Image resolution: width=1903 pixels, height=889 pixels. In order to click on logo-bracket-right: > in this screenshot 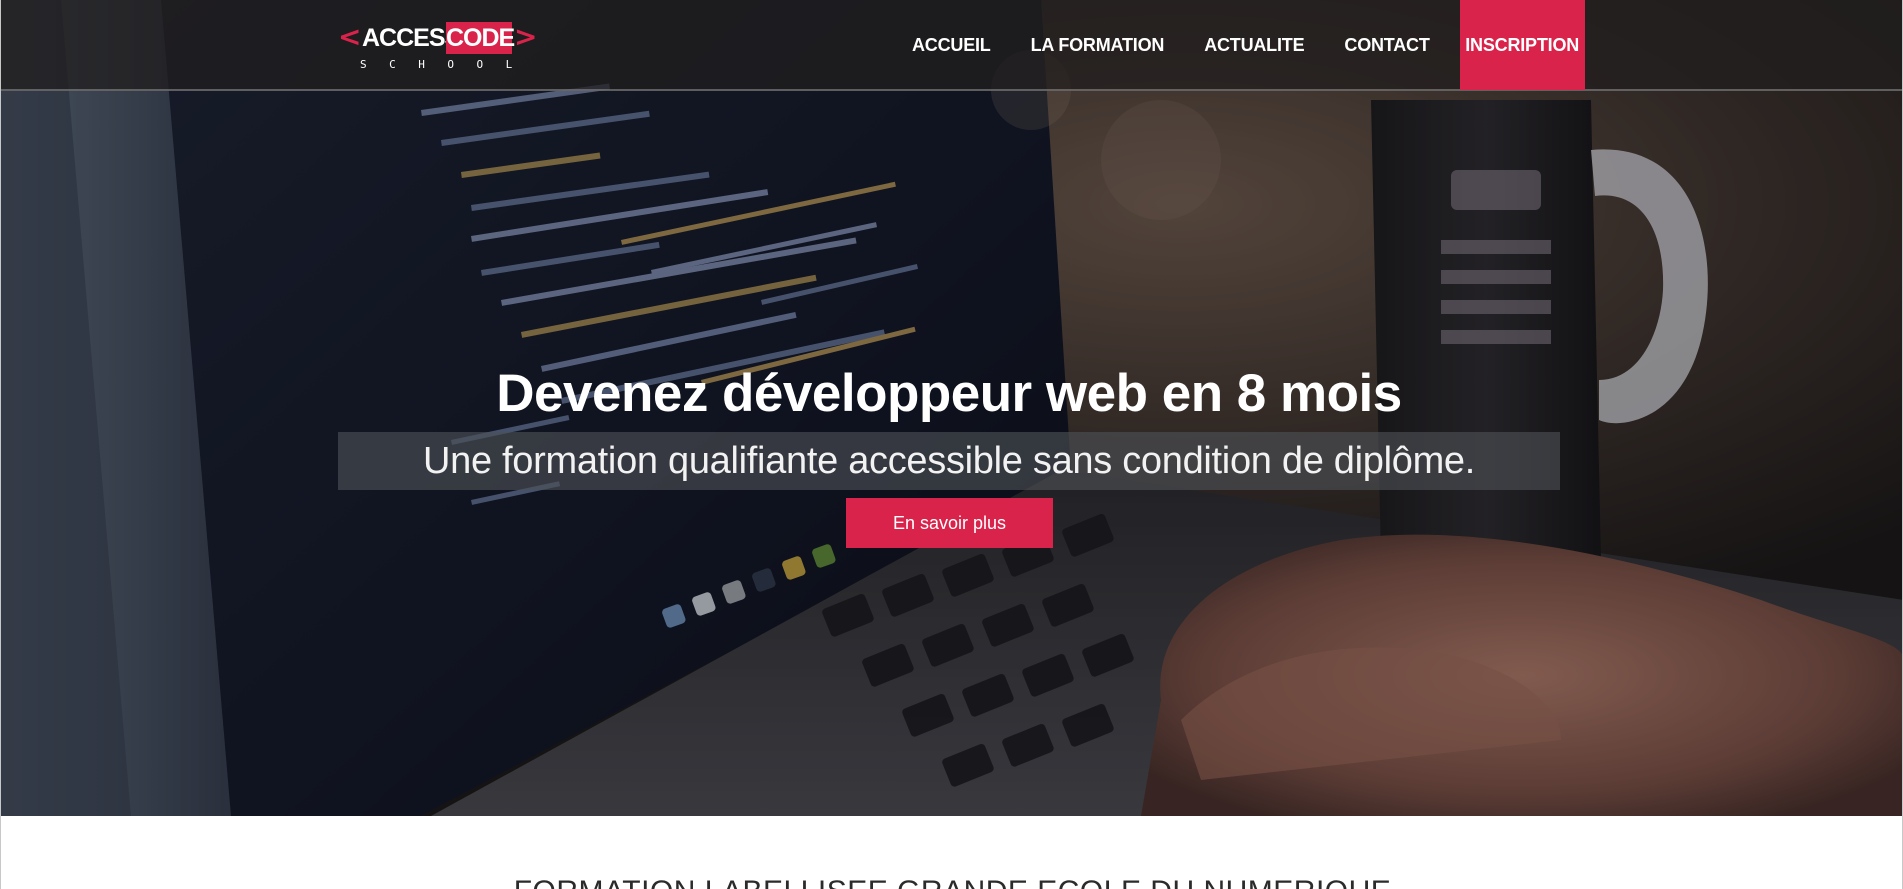, I will do `click(526, 36)`.